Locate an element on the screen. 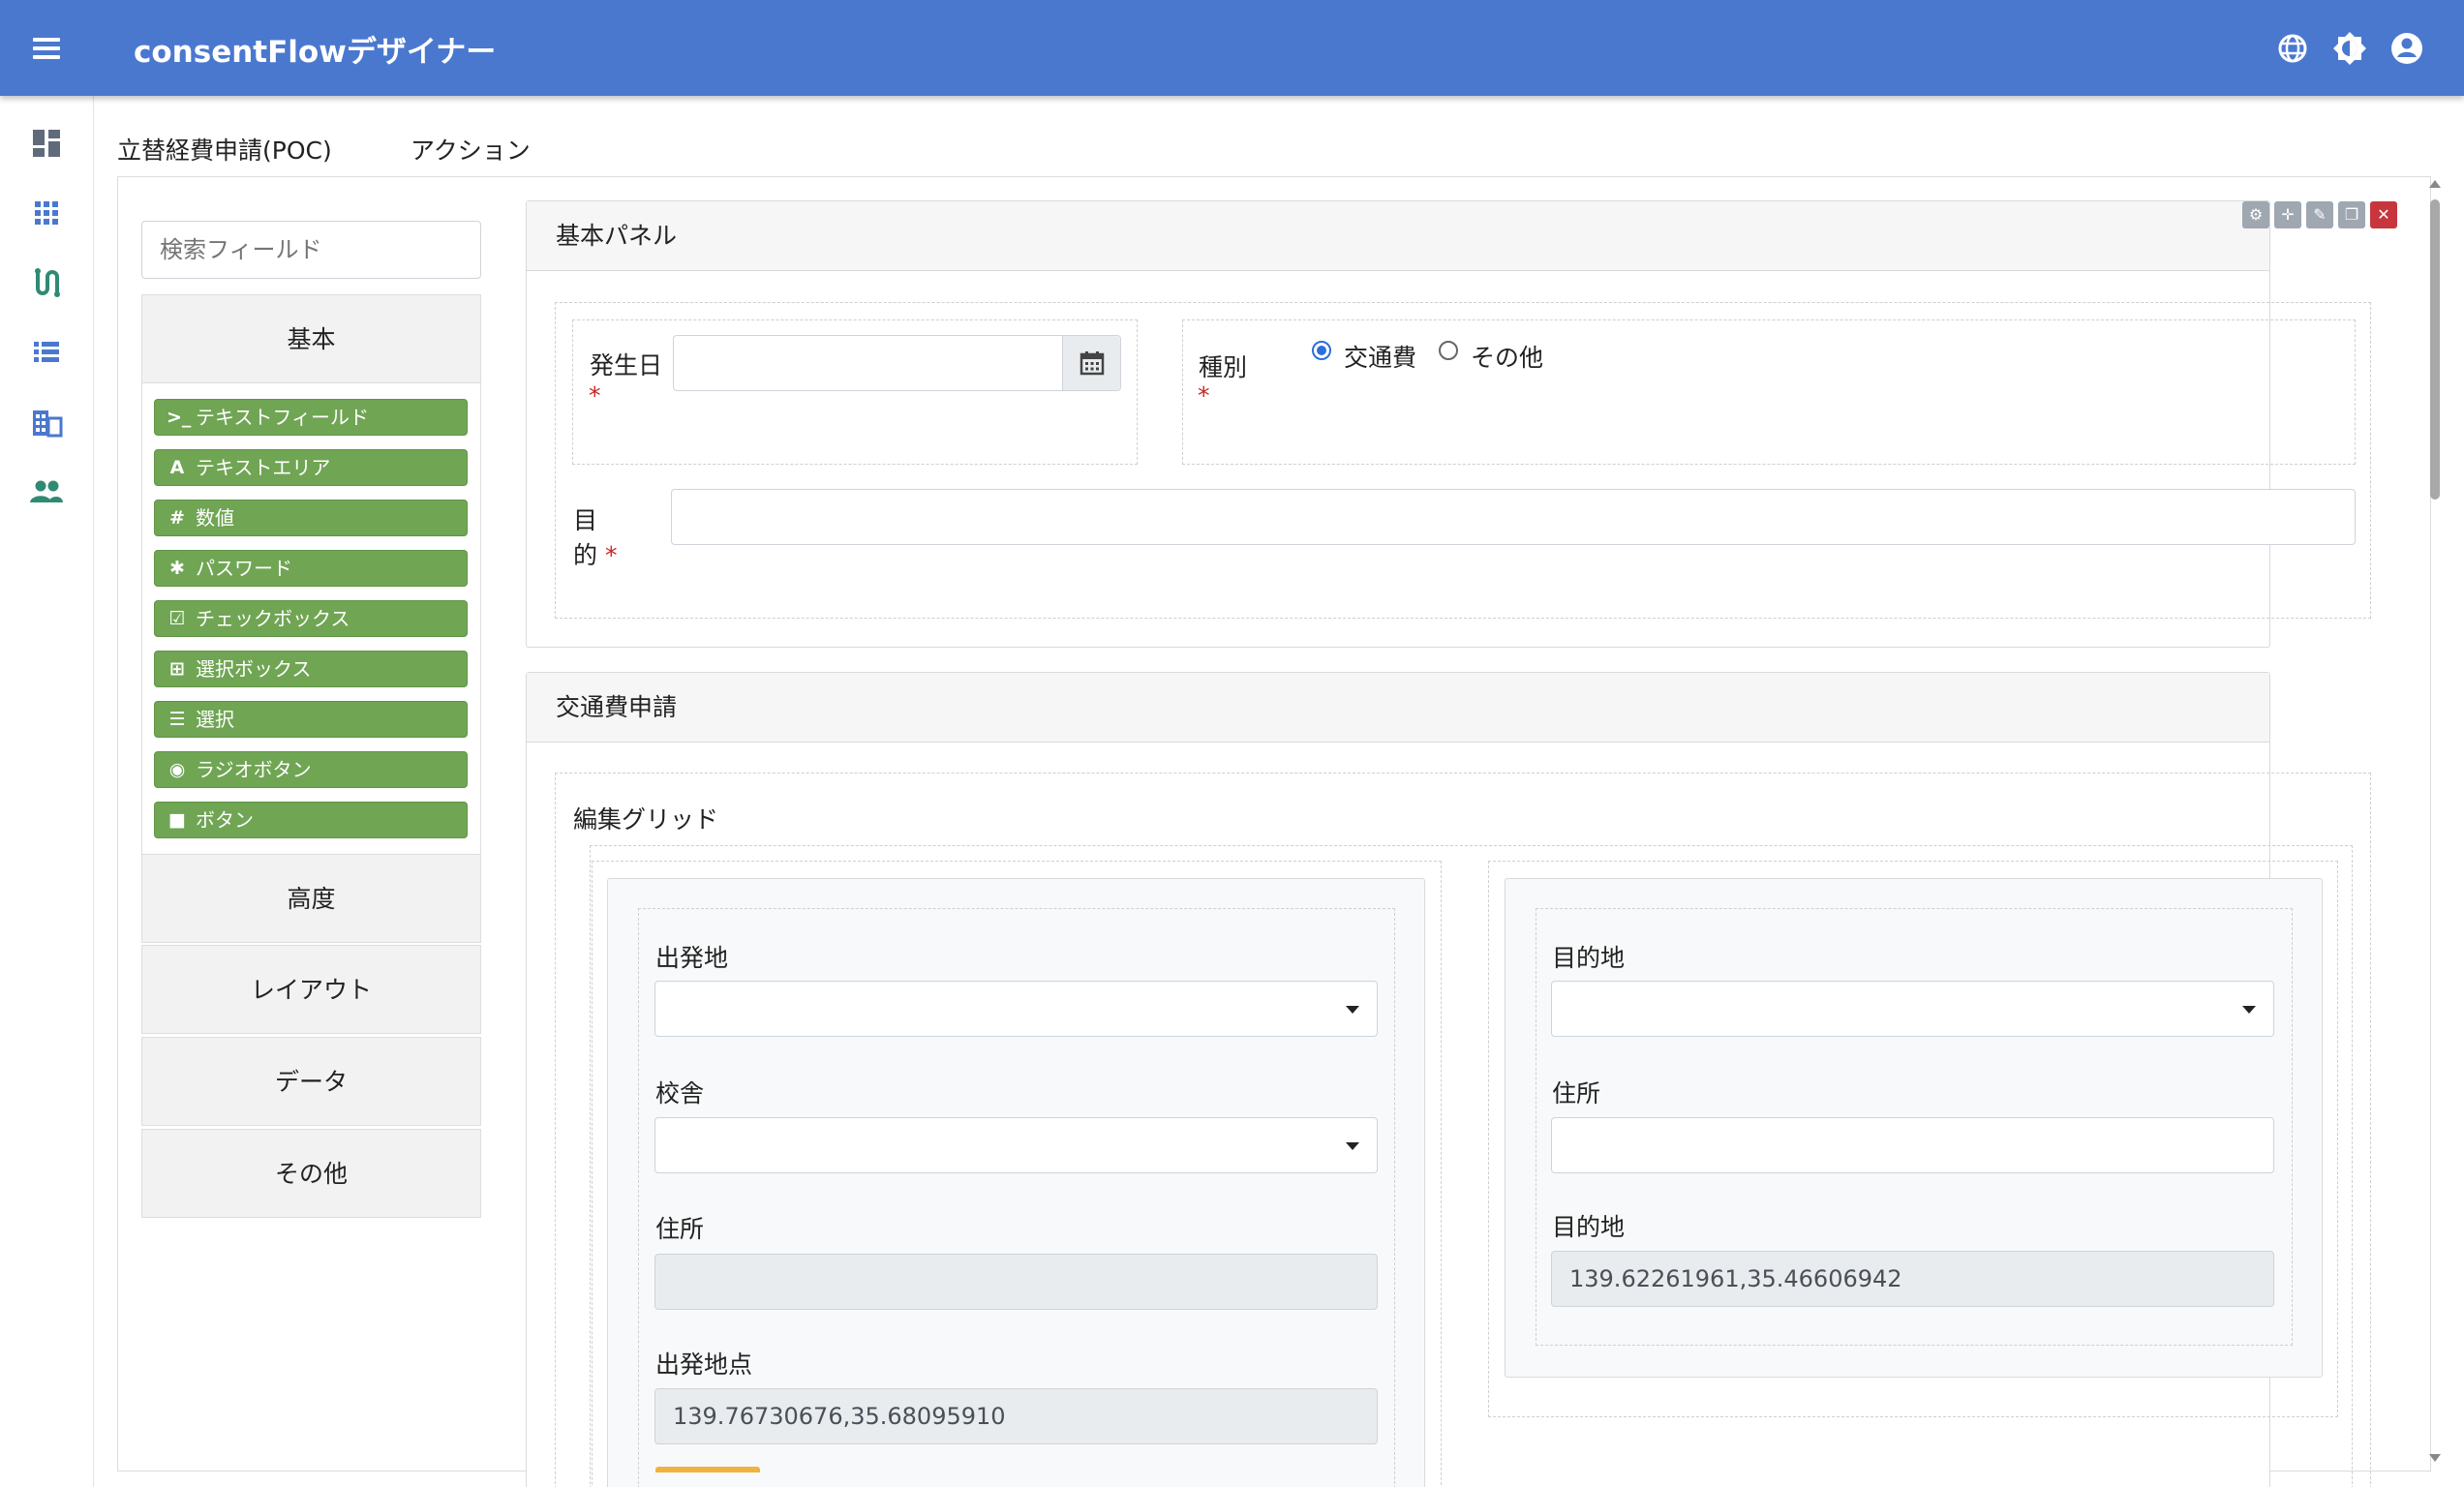  edit-grid-title: 編集グリッド is located at coordinates (646, 820).